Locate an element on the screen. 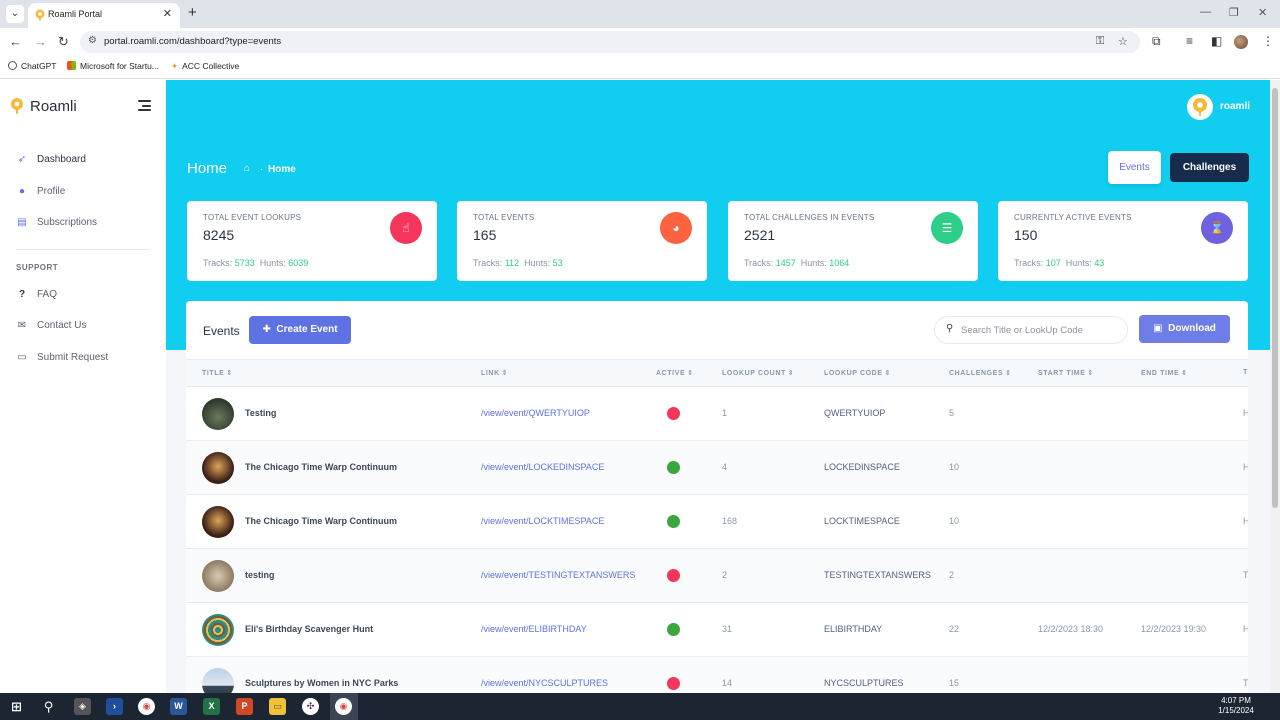  copilot-icon: ◈ is located at coordinates (82, 706).